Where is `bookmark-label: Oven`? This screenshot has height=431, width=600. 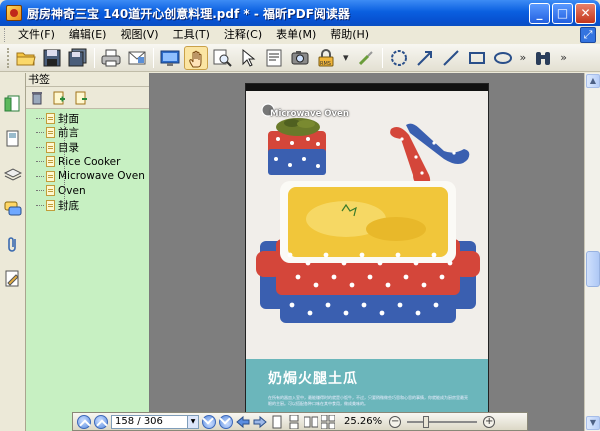
bookmark-label: Oven is located at coordinates (72, 190).